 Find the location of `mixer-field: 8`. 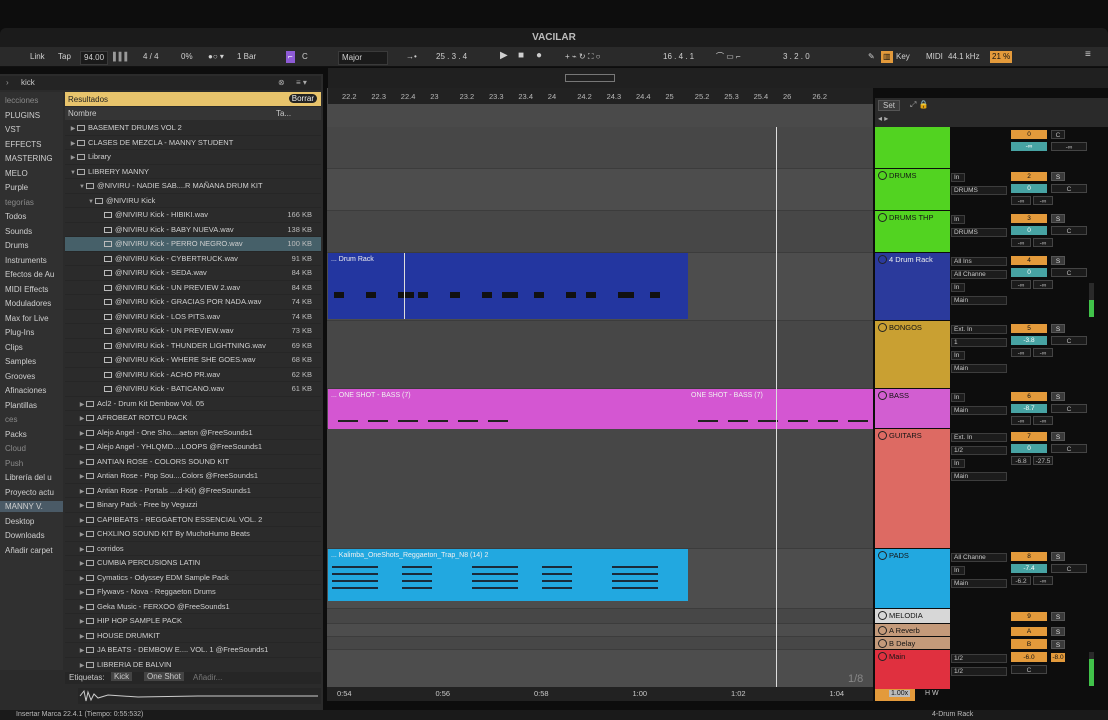

mixer-field: 8 is located at coordinates (1029, 556).